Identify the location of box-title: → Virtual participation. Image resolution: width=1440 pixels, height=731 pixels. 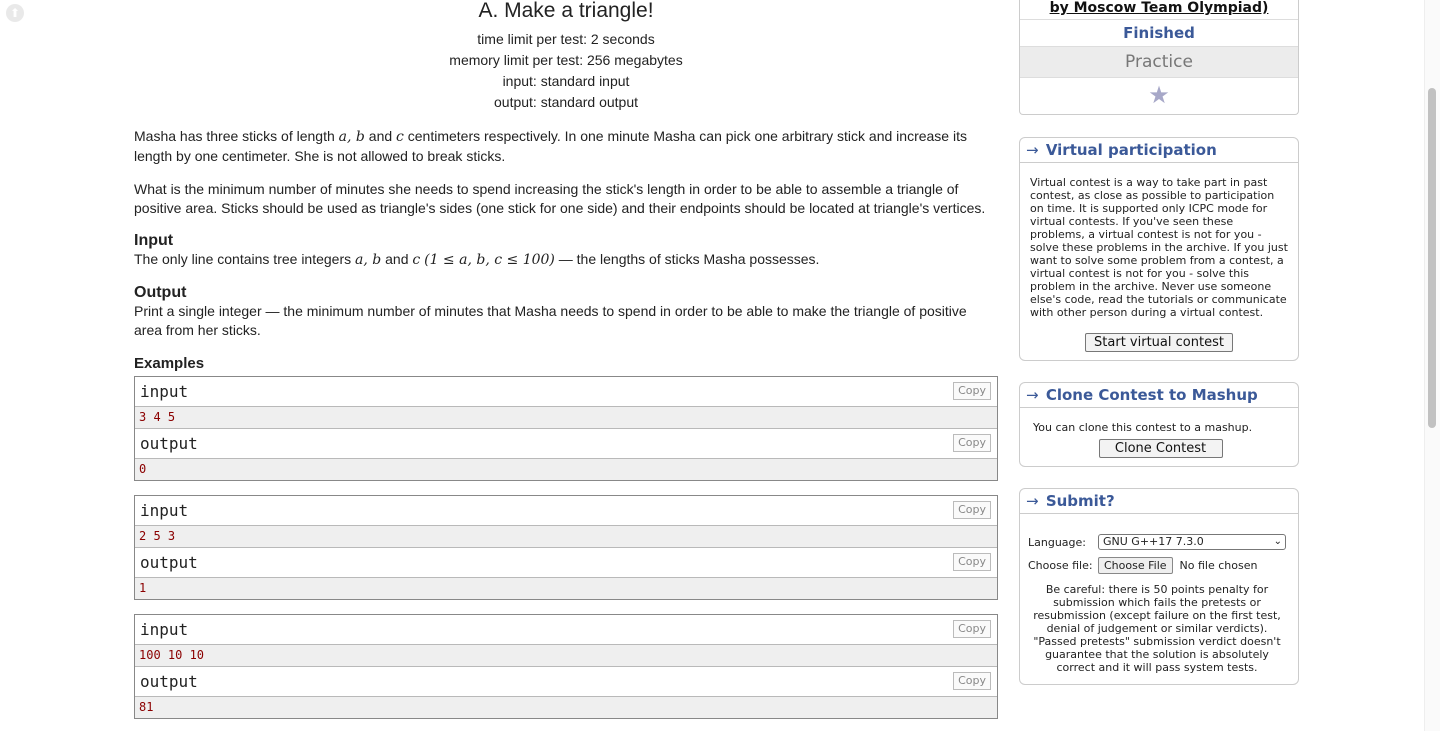
(1159, 150).